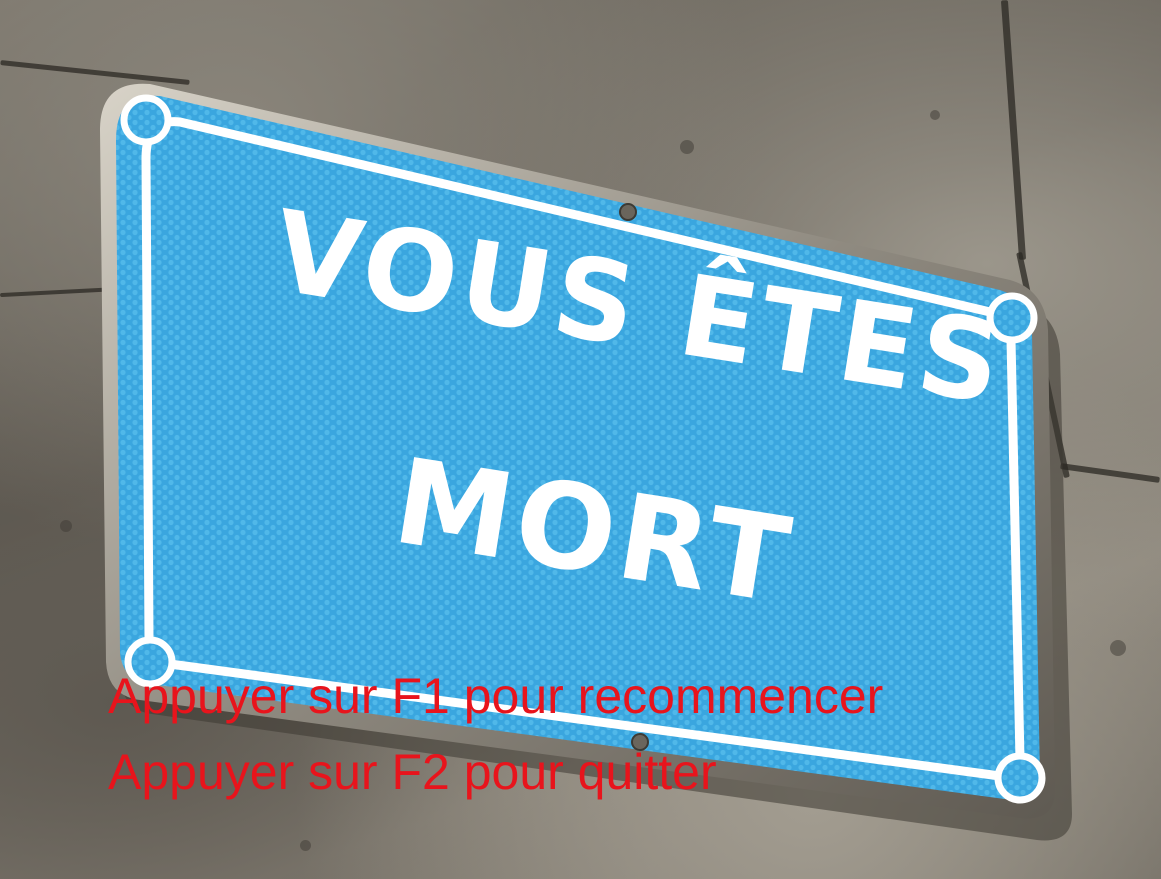  What do you see at coordinates (412, 772) in the screenshot?
I see `quit-prompt: Appuyer sur F2 pour quitter` at bounding box center [412, 772].